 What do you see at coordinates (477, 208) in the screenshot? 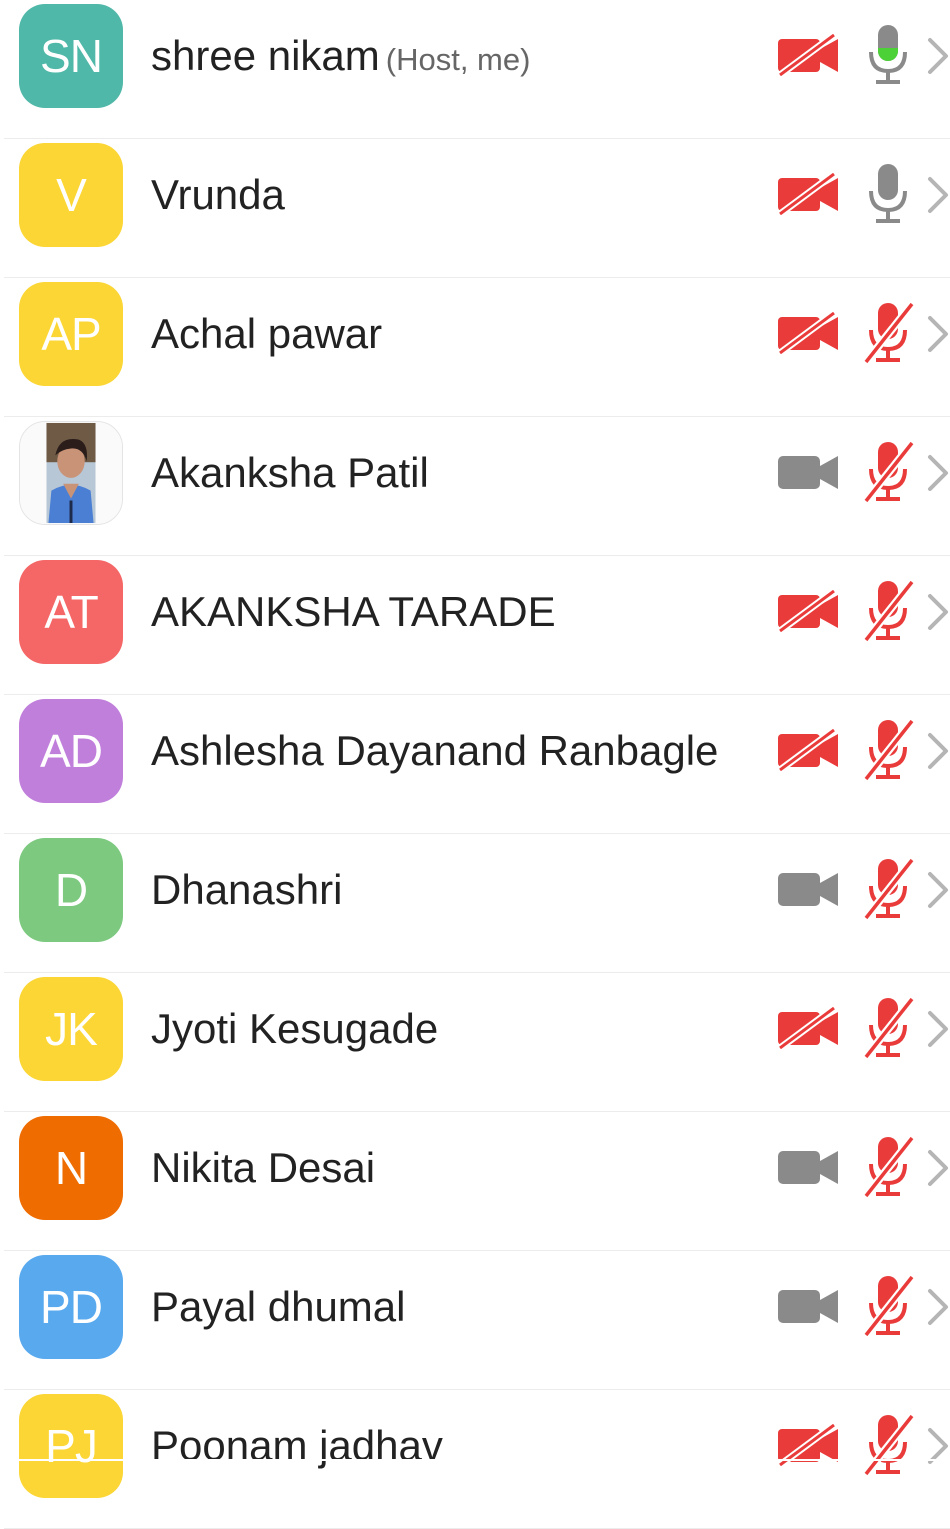
I see `participant-row: V Vrunda` at bounding box center [477, 208].